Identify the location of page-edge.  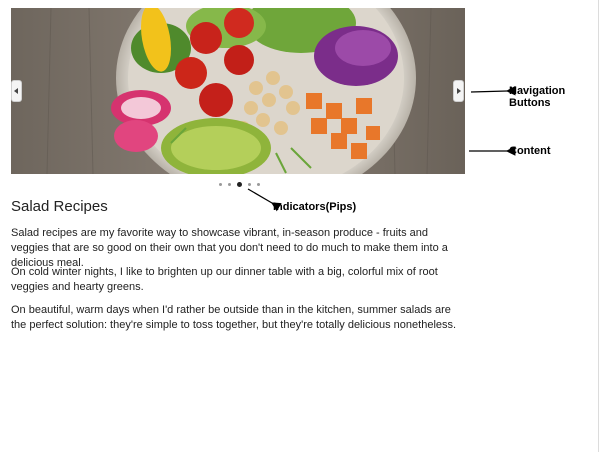
(598, 226).